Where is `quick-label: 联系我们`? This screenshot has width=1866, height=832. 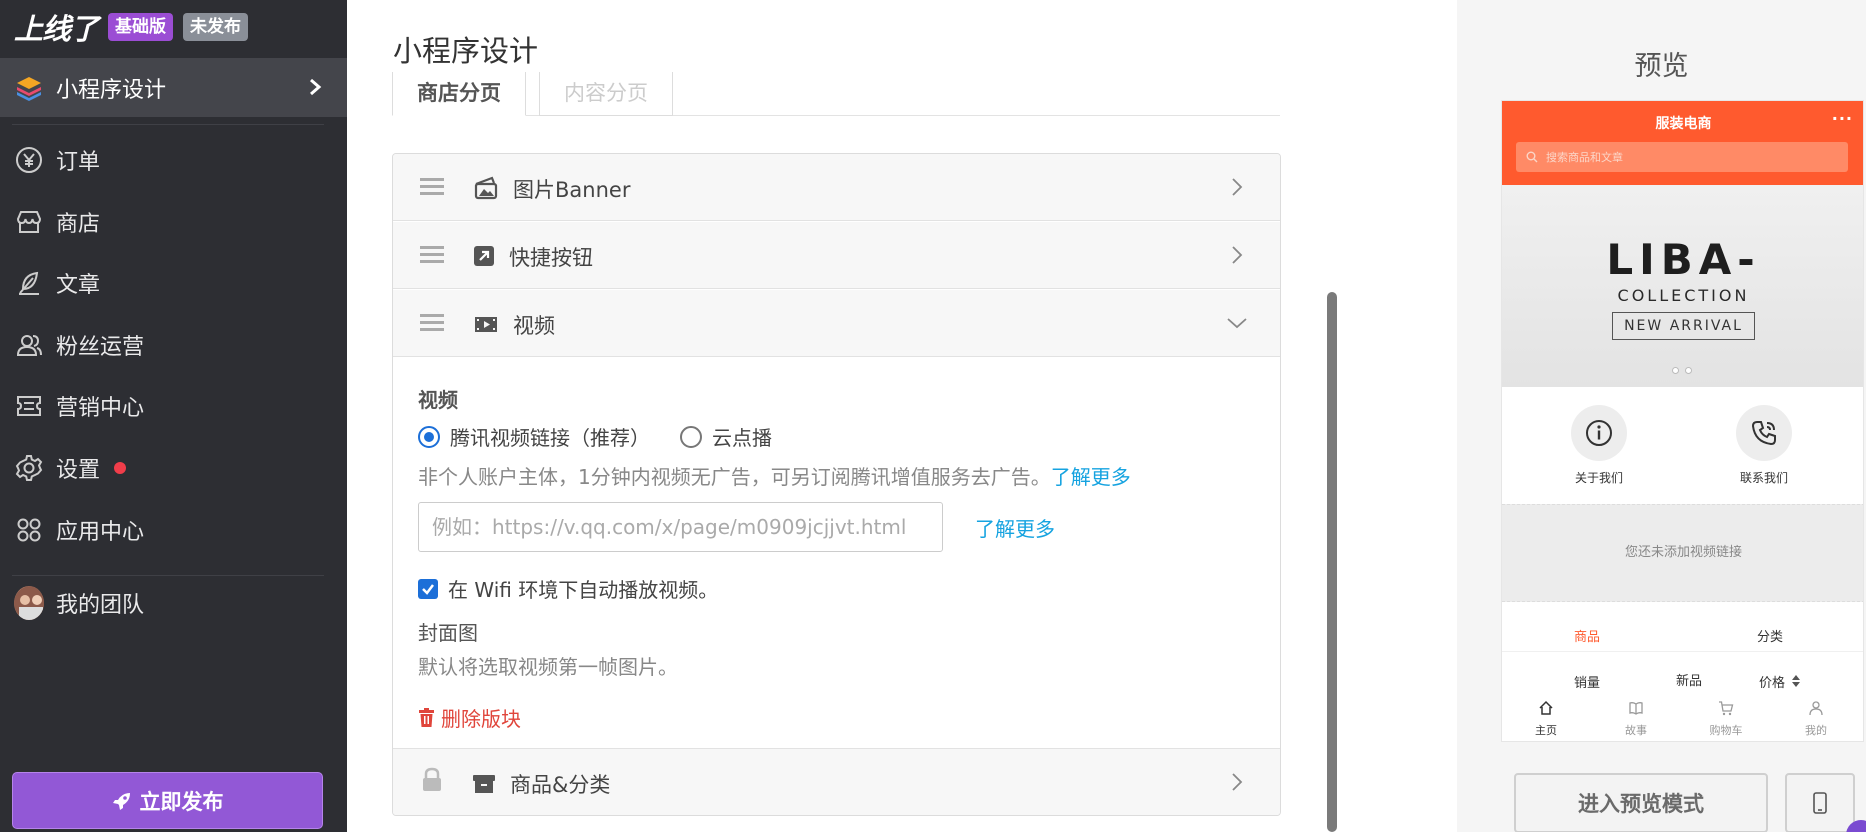
quick-label: 联系我们 is located at coordinates (1763, 478).